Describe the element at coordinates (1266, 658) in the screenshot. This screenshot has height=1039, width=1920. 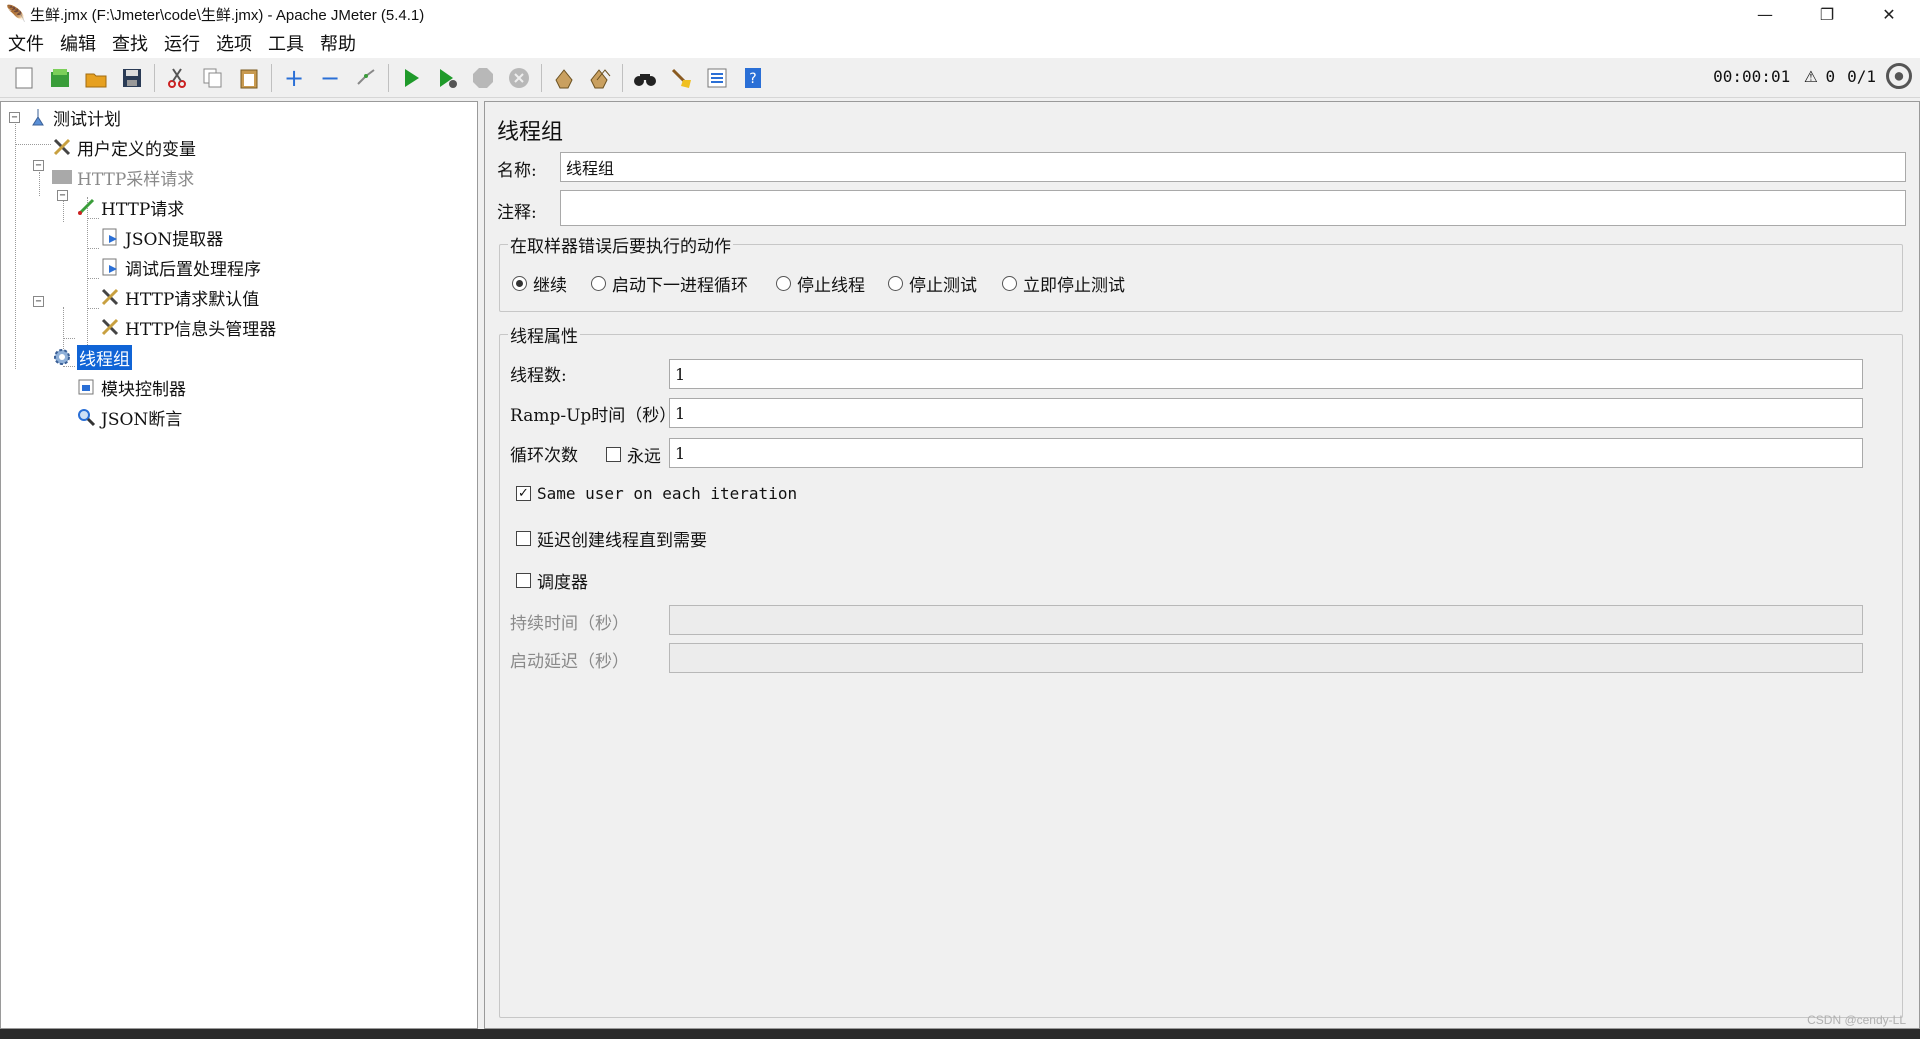
I see `startup-delay-field` at that location.